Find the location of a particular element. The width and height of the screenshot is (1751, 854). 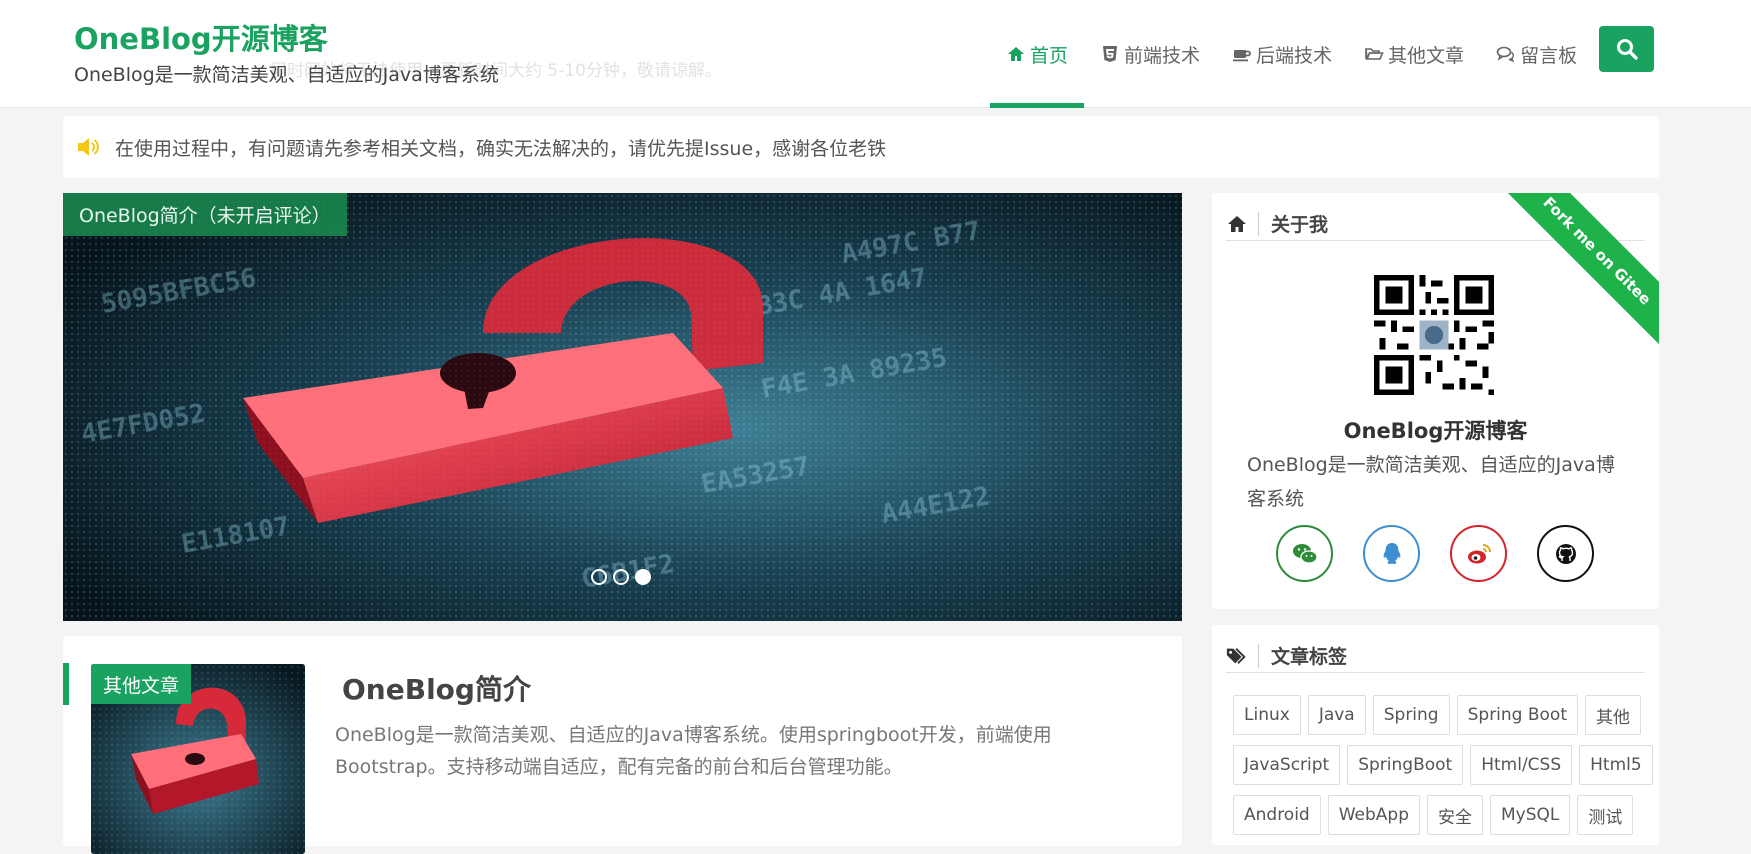

tag-item: 测试 is located at coordinates (1605, 815).